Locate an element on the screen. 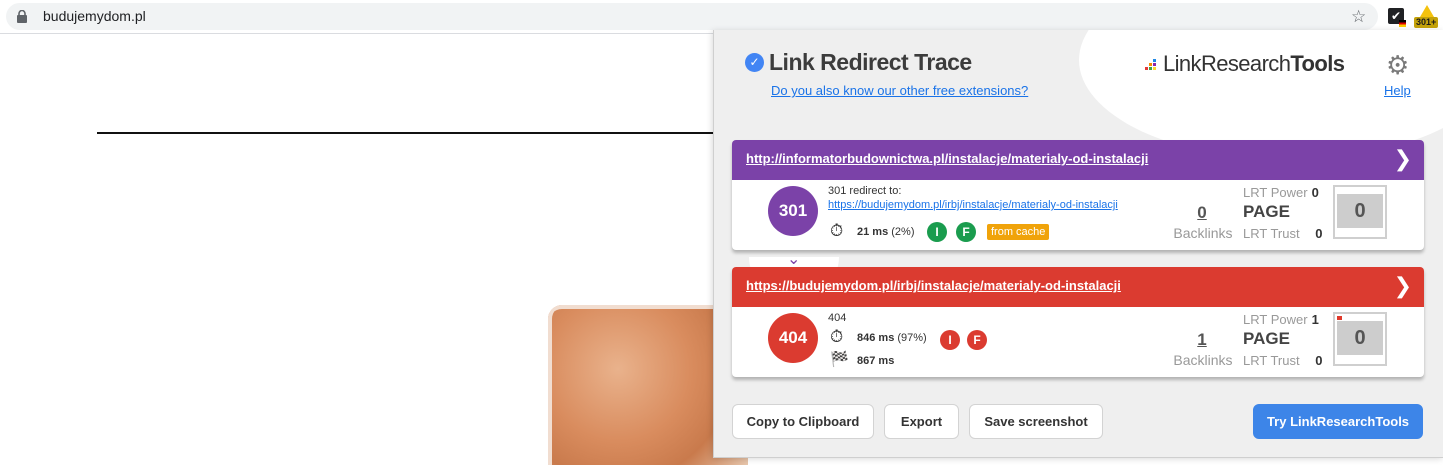 The height and width of the screenshot is (465, 1443). total-time: 867 ms is located at coordinates (875, 361).